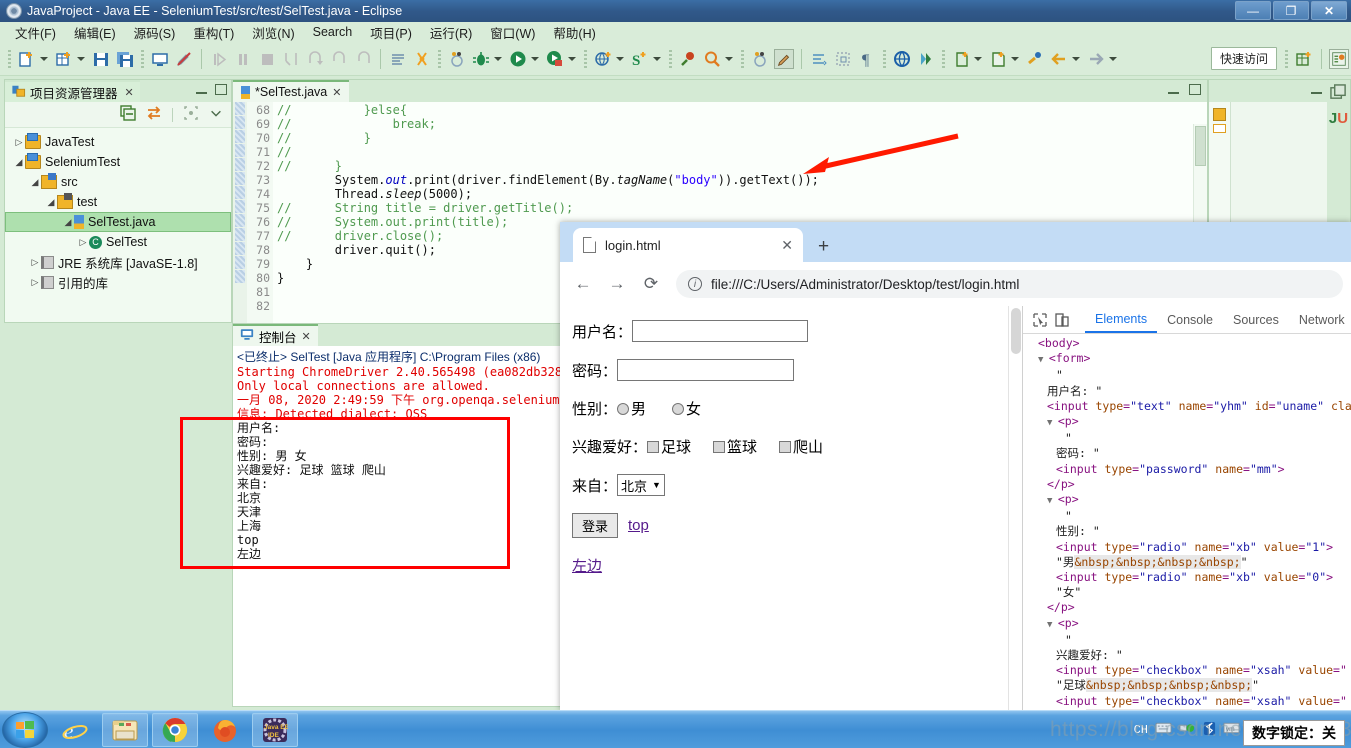  I want to click on open-type-icon, so click(760, 59).